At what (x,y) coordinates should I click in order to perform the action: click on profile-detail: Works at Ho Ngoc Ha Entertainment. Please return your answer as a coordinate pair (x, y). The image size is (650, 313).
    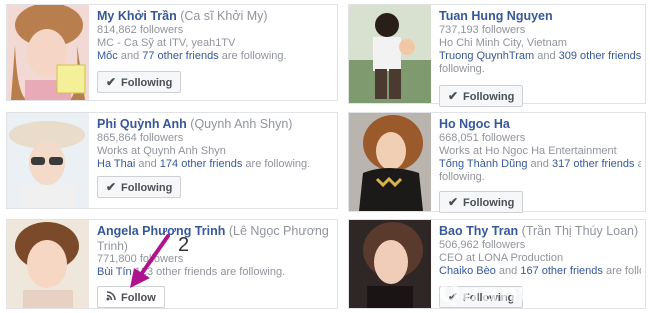
    Looking at the image, I should click on (528, 151).